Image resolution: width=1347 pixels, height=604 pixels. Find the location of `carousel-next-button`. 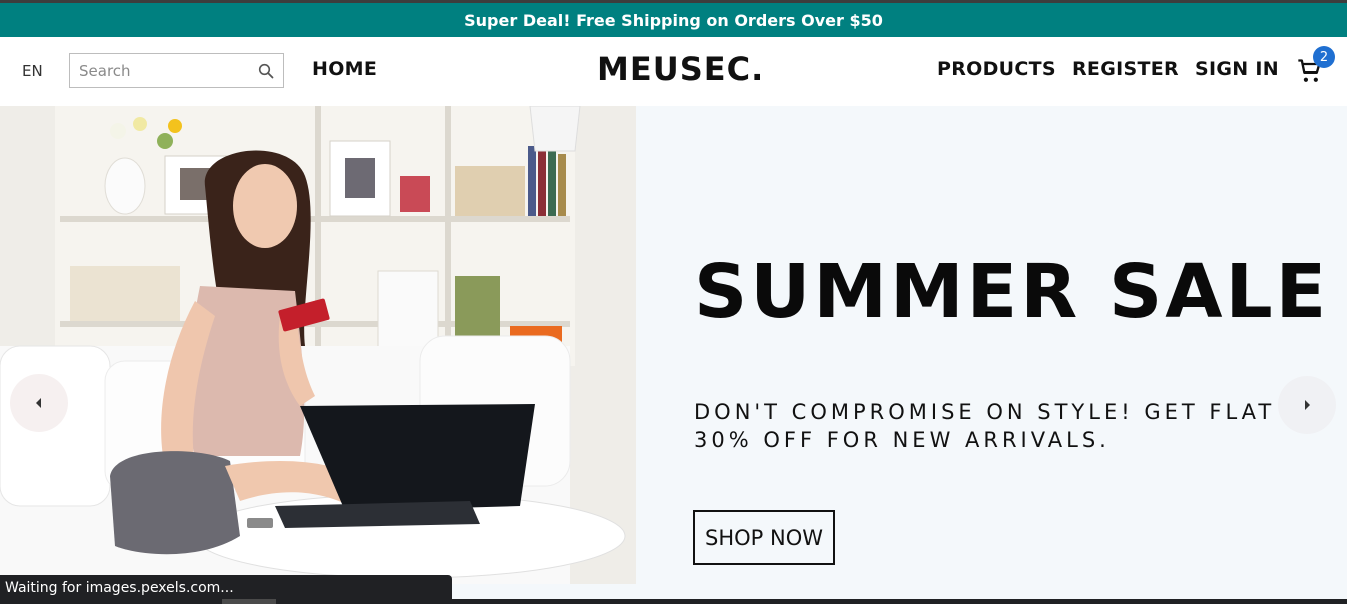

carousel-next-button is located at coordinates (1307, 405).